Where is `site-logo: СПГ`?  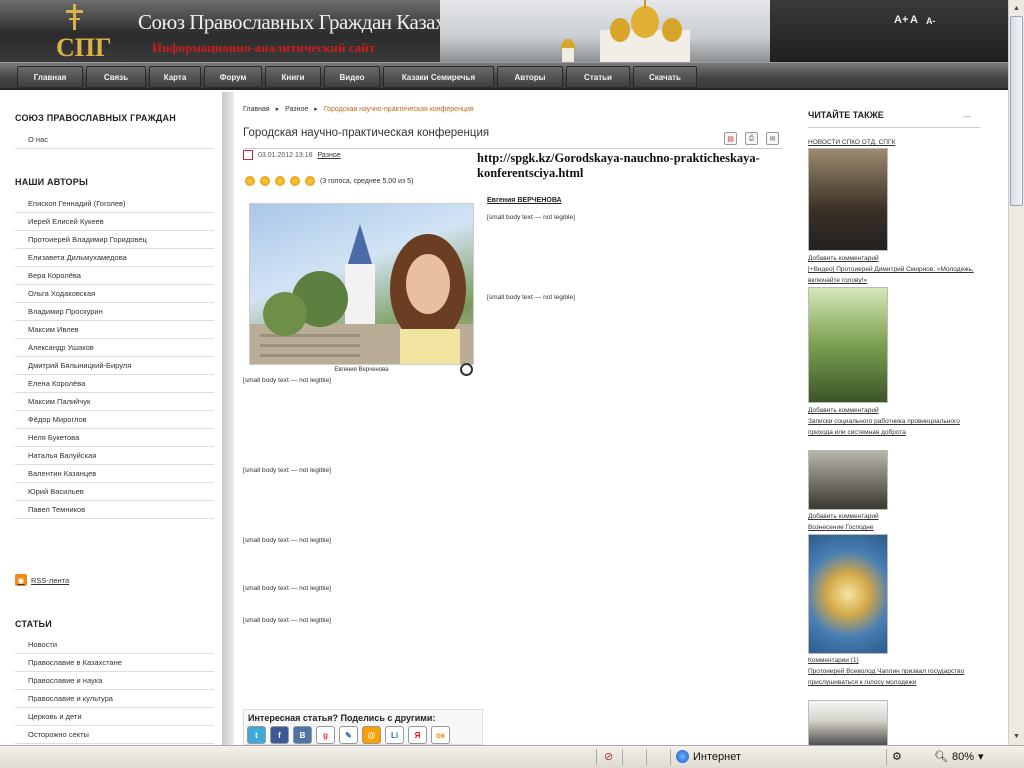
site-logo: СПГ is located at coordinates (85, 31).